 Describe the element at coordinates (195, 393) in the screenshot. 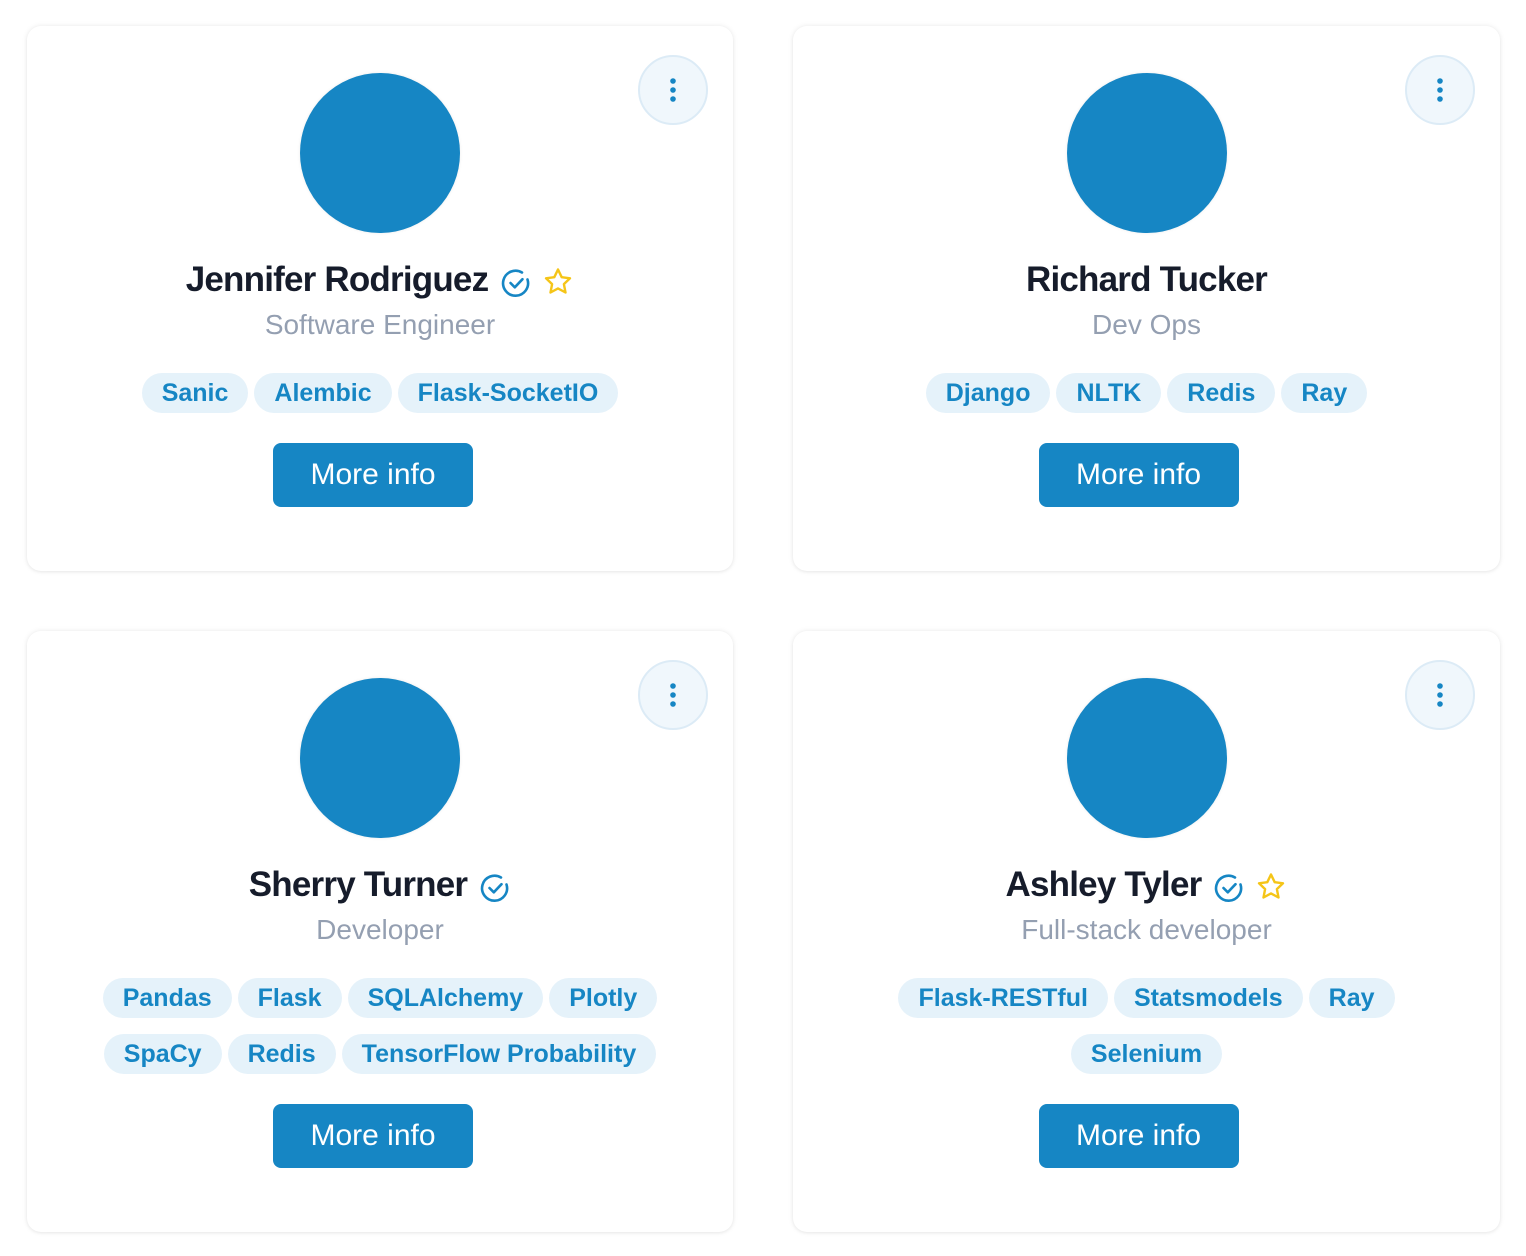

I see `skill-tag: Sanic` at that location.